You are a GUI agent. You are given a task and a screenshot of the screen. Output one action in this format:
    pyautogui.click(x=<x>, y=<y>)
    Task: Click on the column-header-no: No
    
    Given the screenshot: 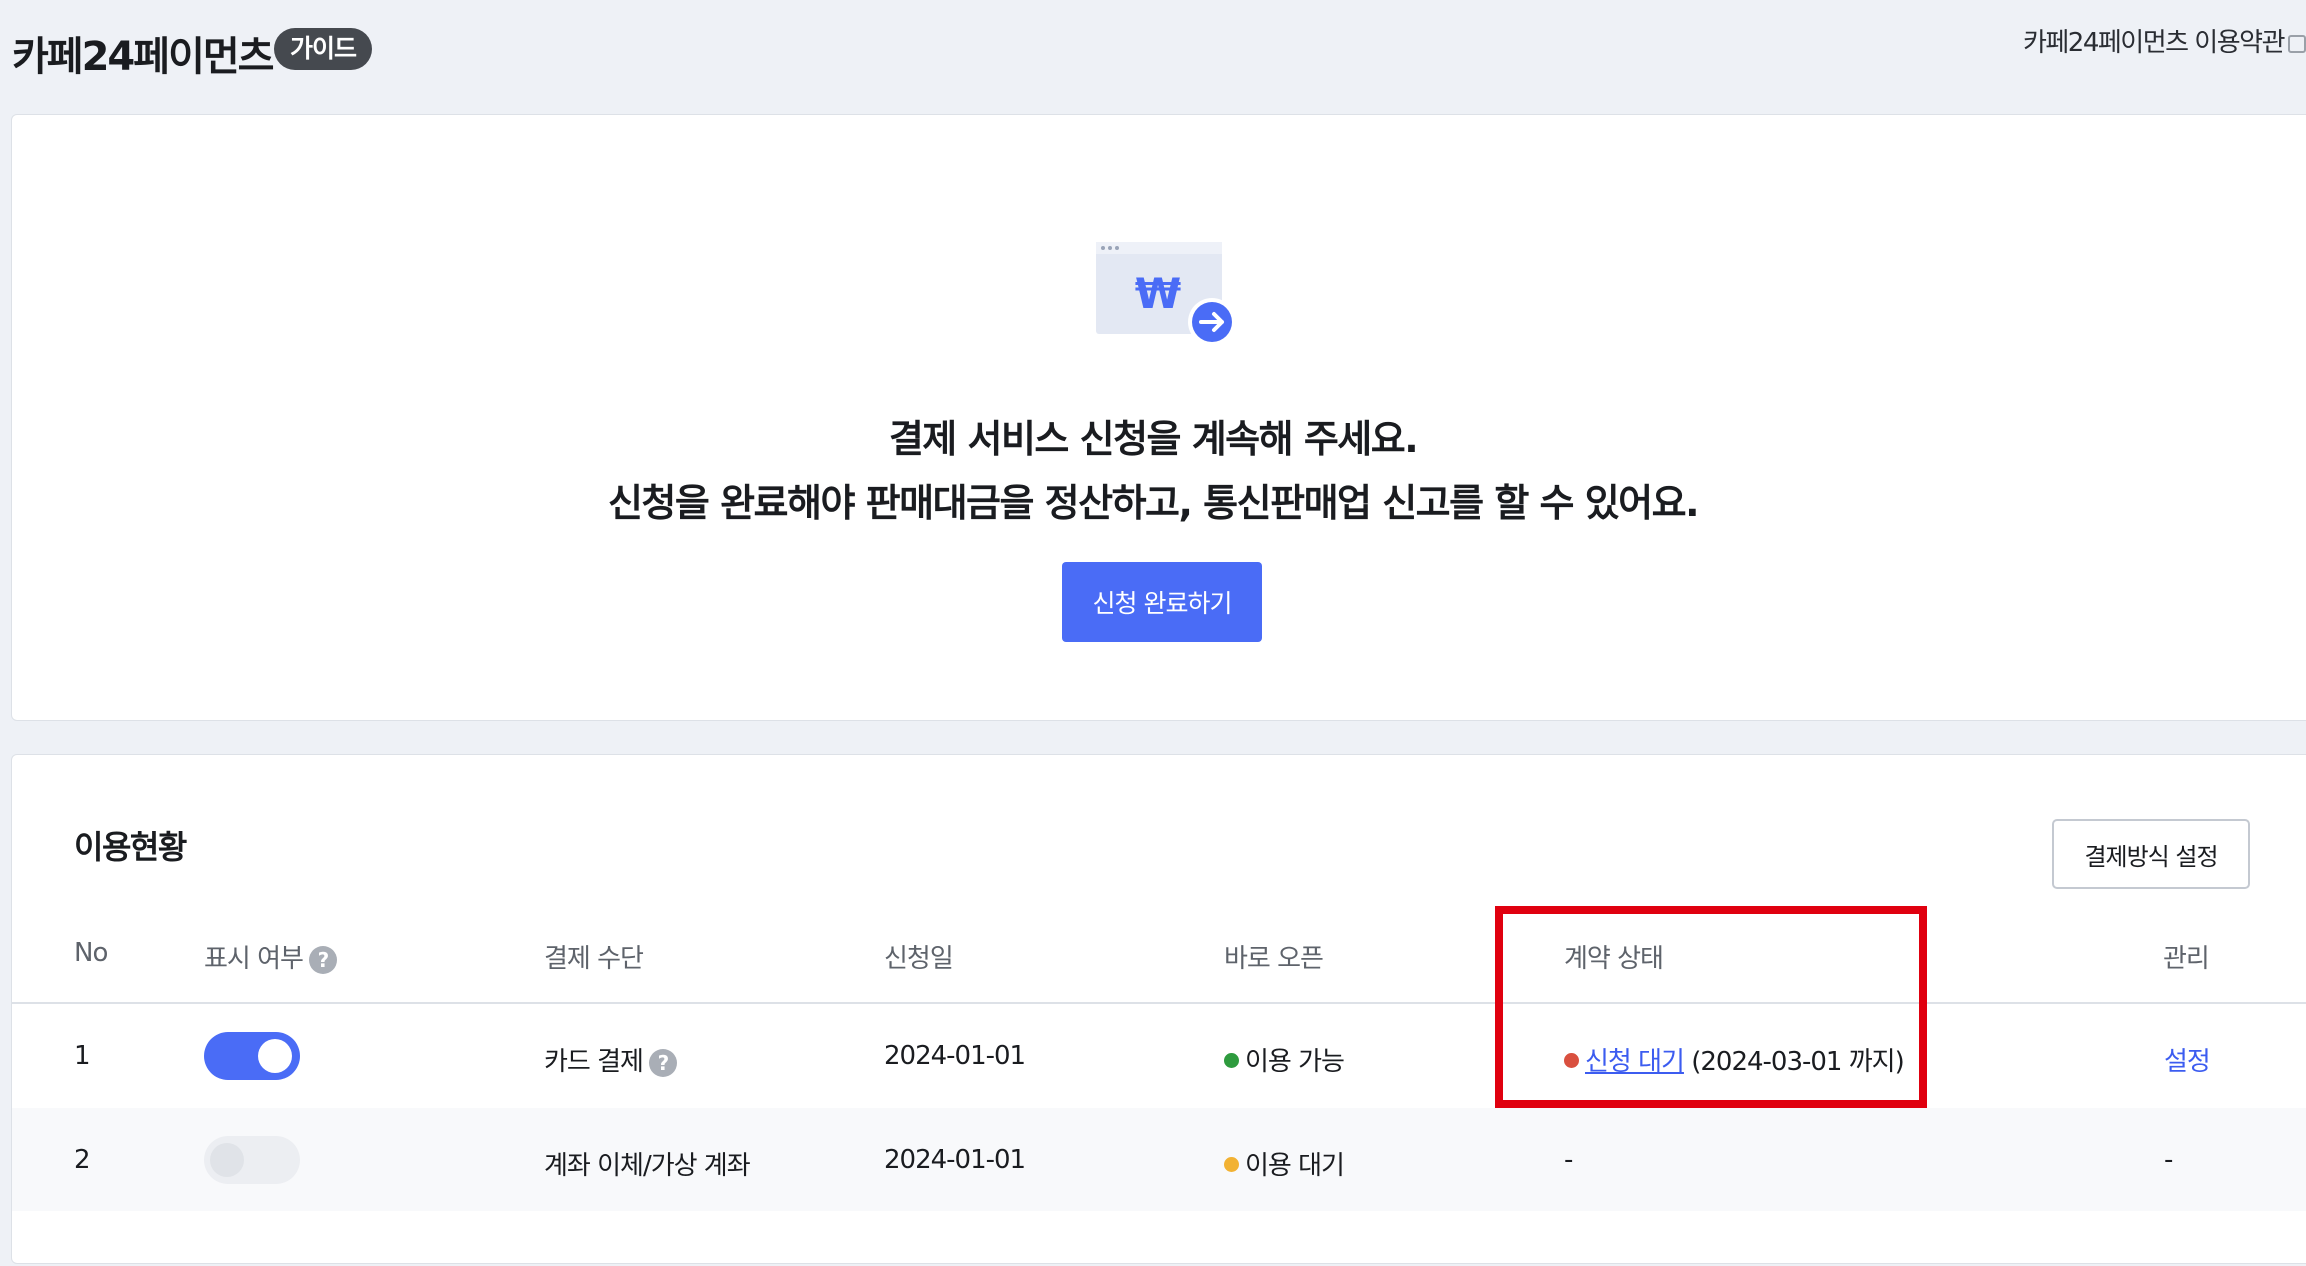 What is the action you would take?
    pyautogui.click(x=91, y=953)
    